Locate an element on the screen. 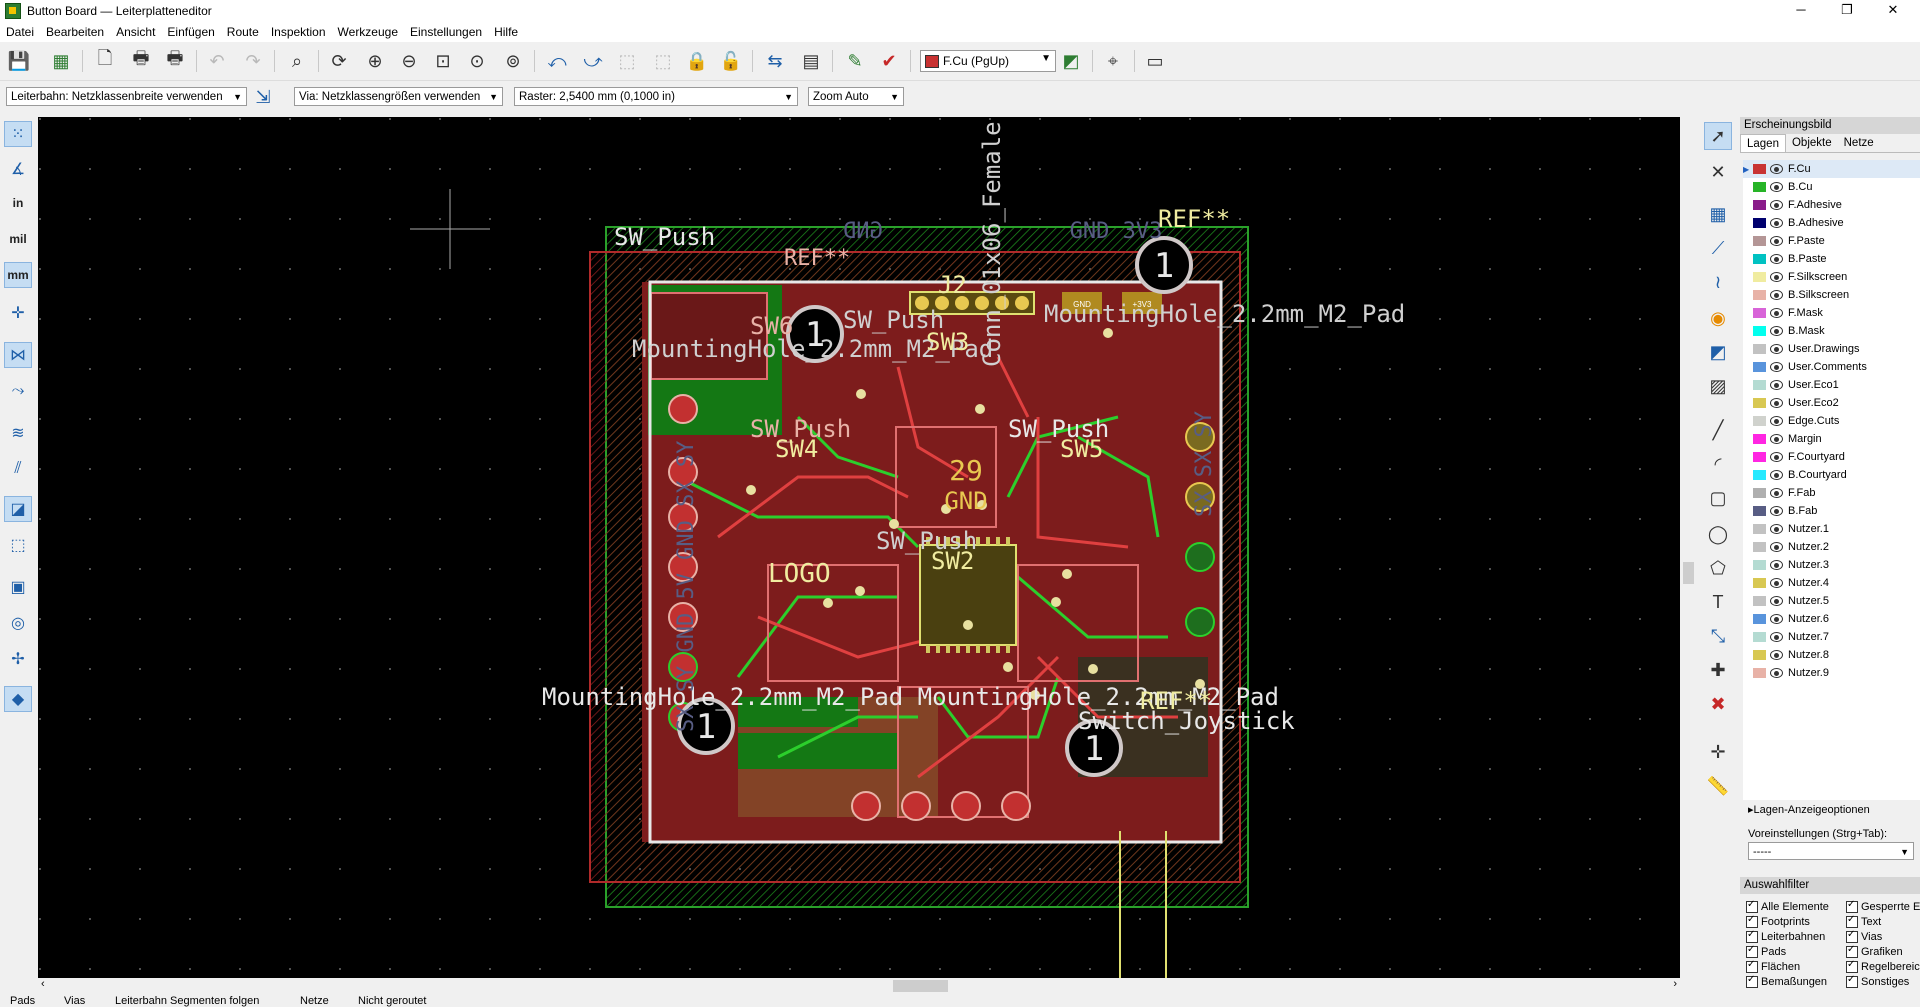  net-highlight-icon: ◎ is located at coordinates (18, 623).